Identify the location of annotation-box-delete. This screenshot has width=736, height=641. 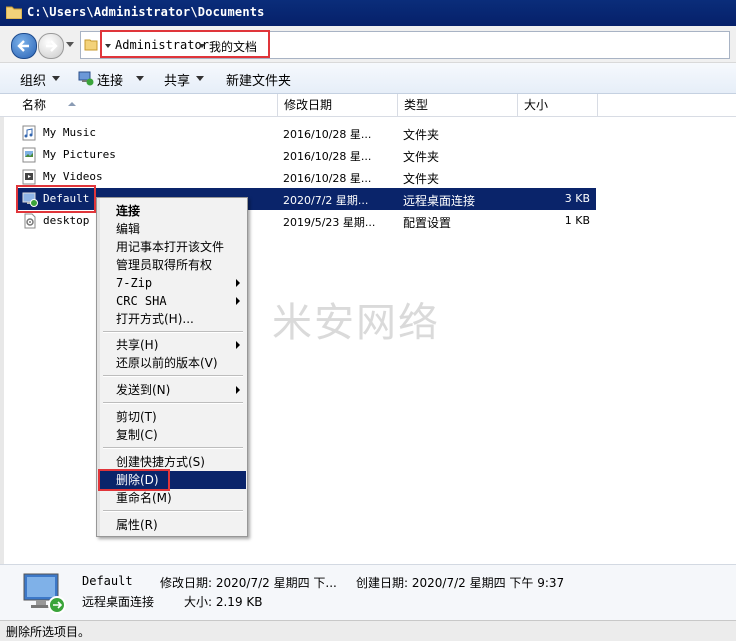
(134, 480).